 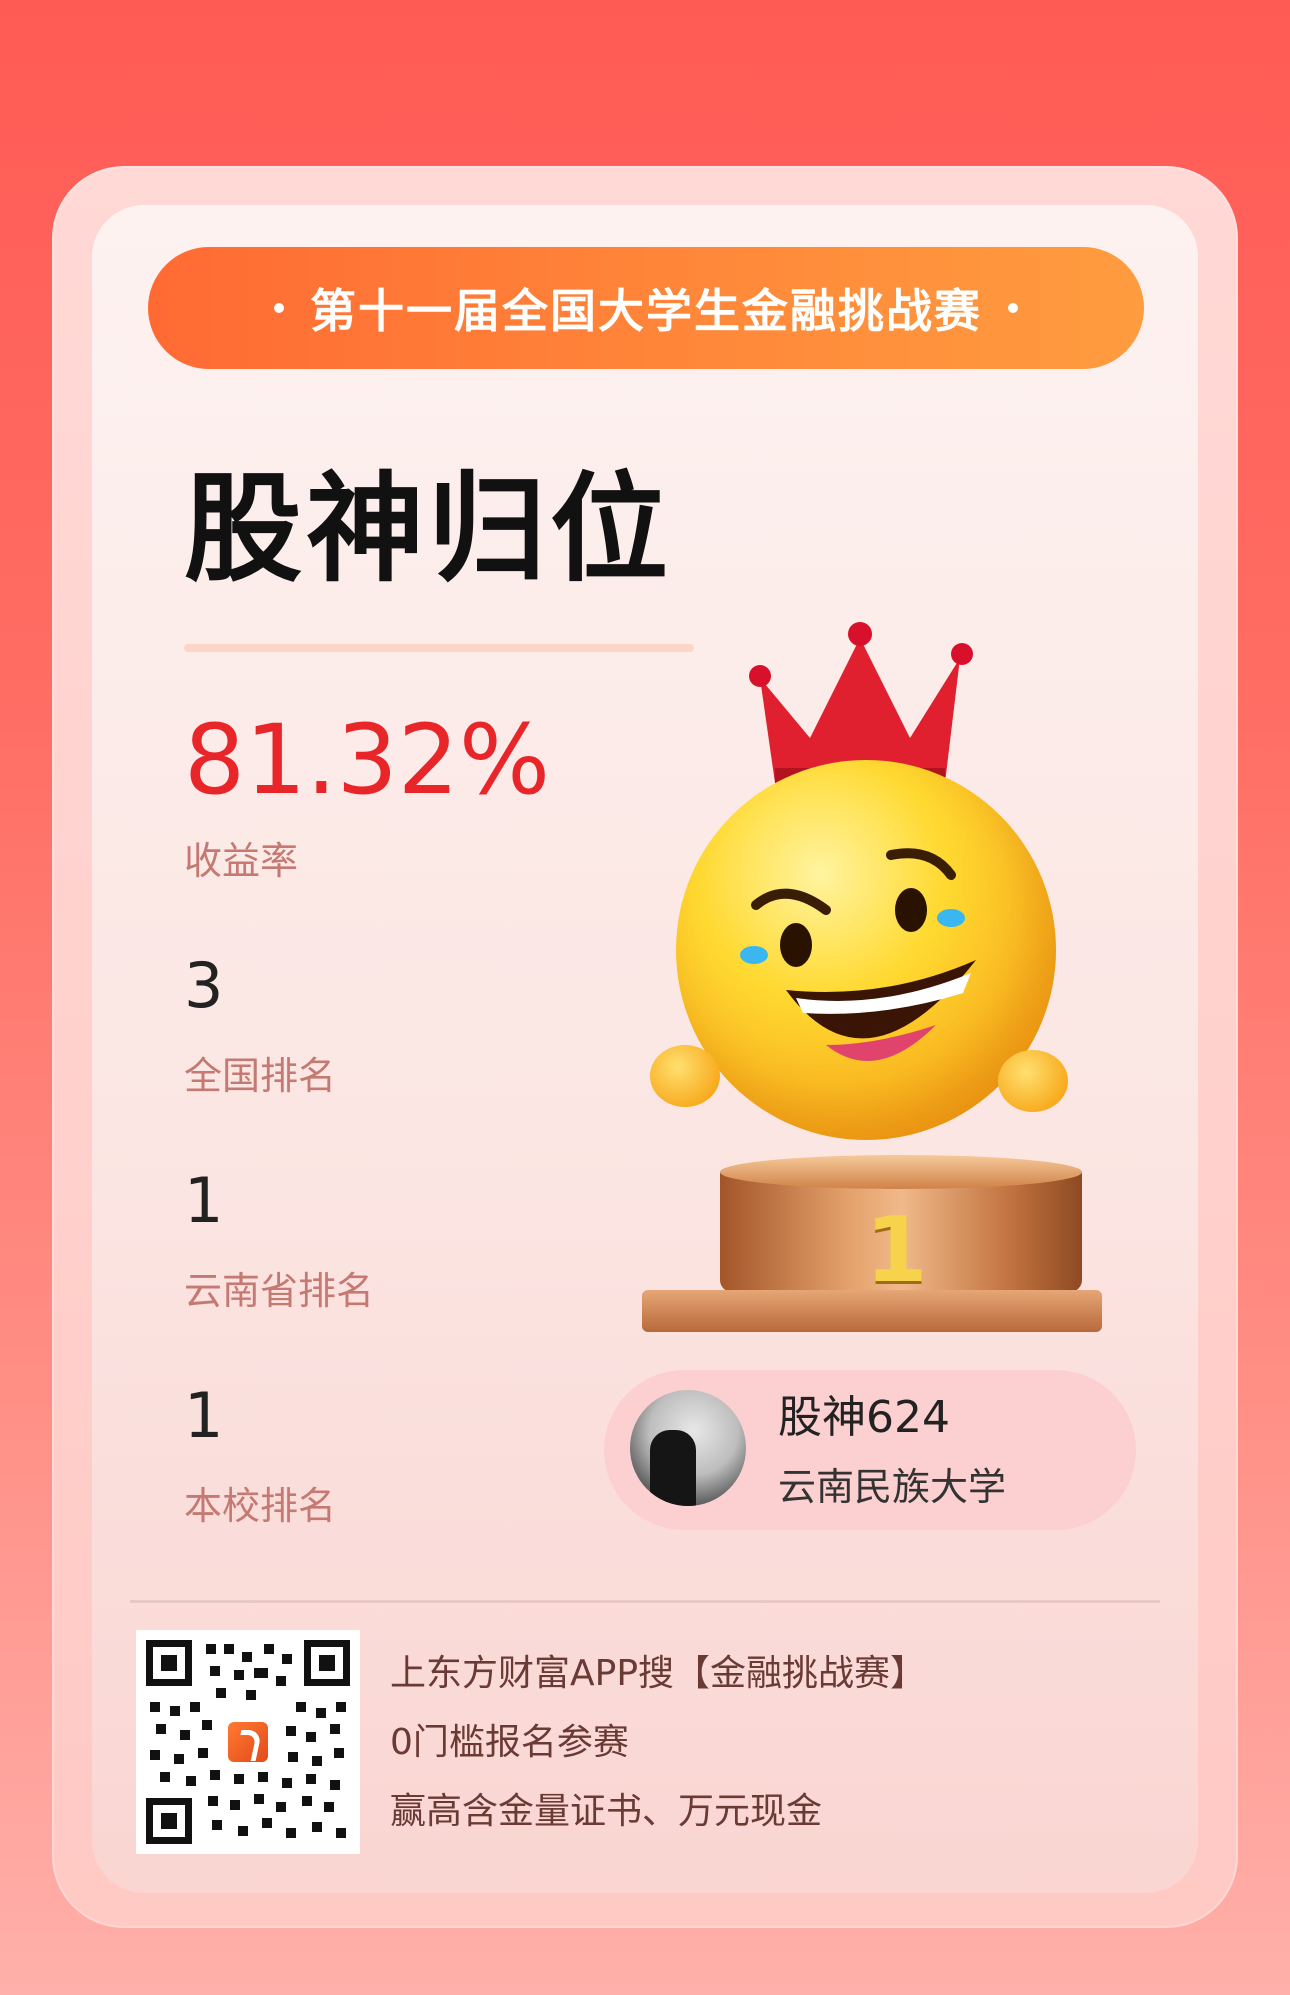 What do you see at coordinates (279, 1291) in the screenshot?
I see `province-rank-label: 云南省排名` at bounding box center [279, 1291].